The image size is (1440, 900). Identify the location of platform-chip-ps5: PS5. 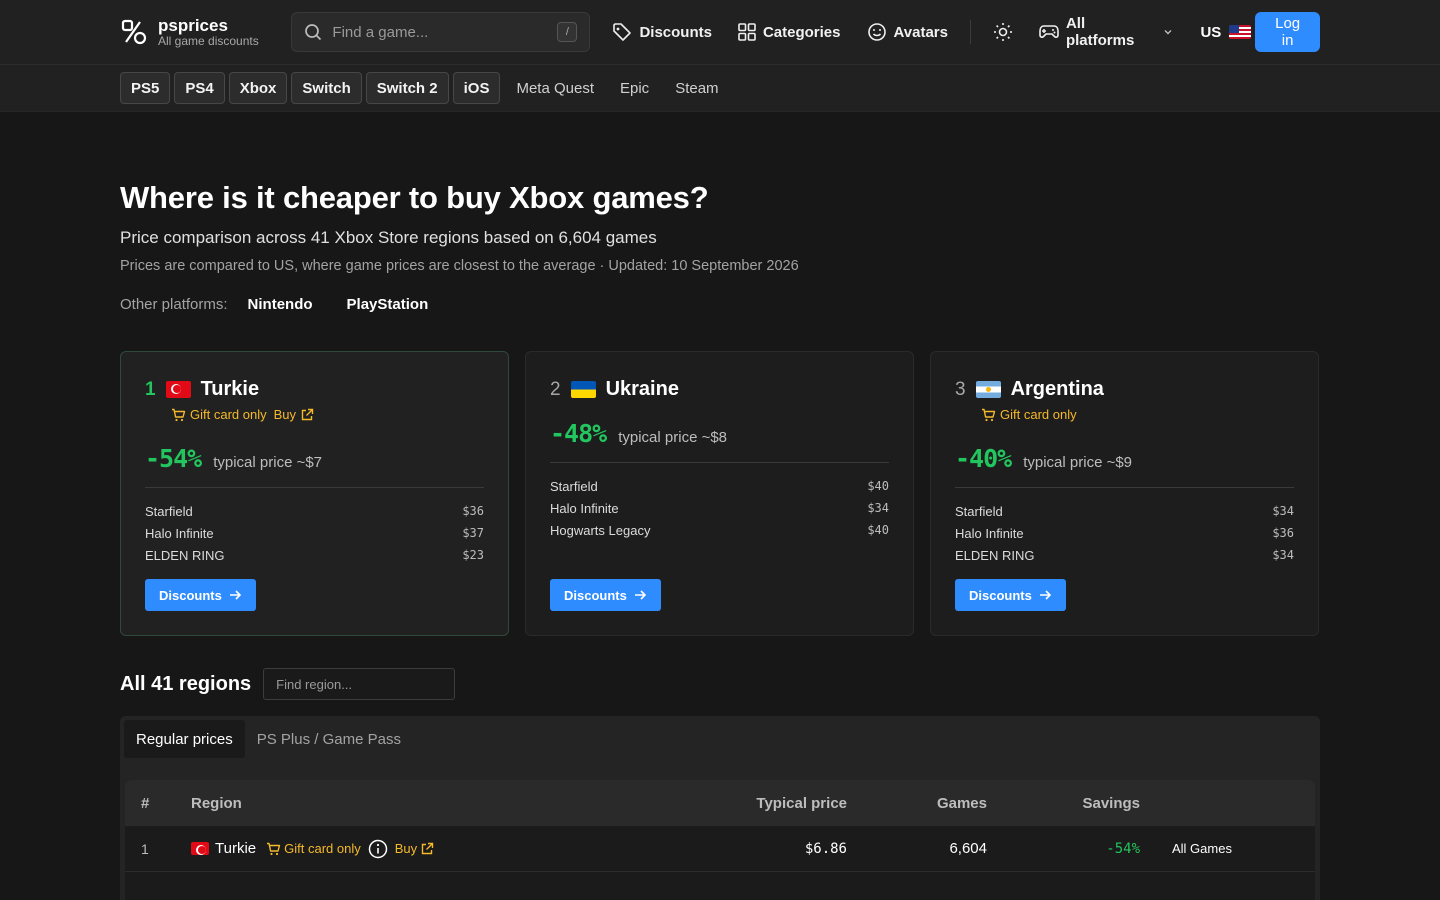
(145, 88).